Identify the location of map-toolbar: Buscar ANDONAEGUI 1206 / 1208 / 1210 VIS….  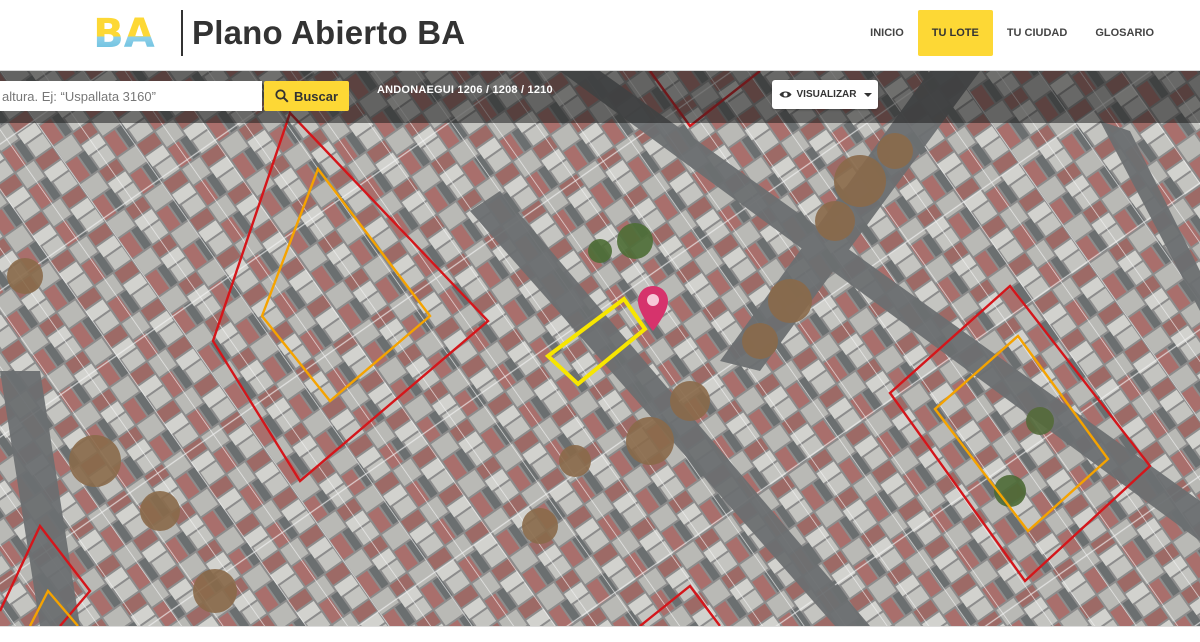
(600, 97).